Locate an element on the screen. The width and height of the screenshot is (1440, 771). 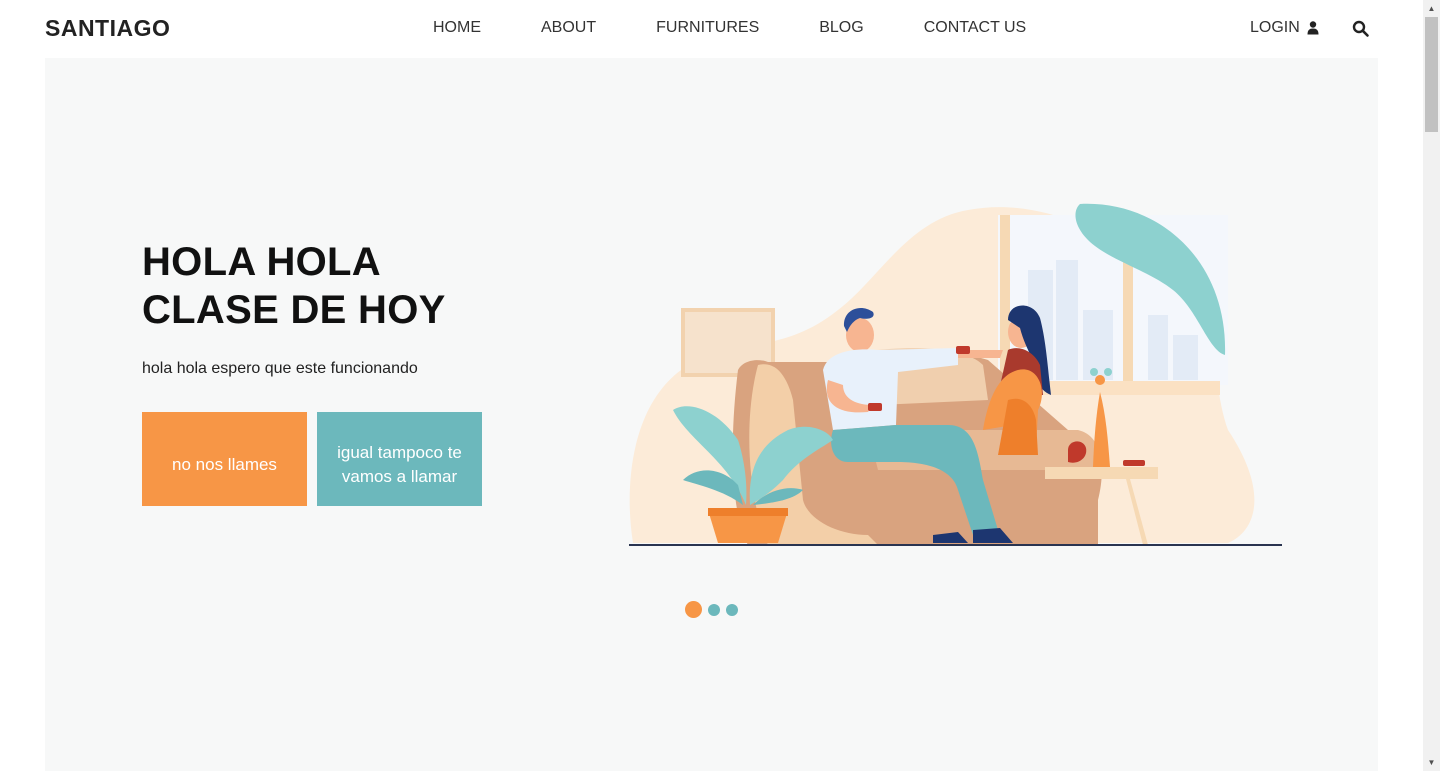
primary-cta-button: no nos llames is located at coordinates (224, 459).